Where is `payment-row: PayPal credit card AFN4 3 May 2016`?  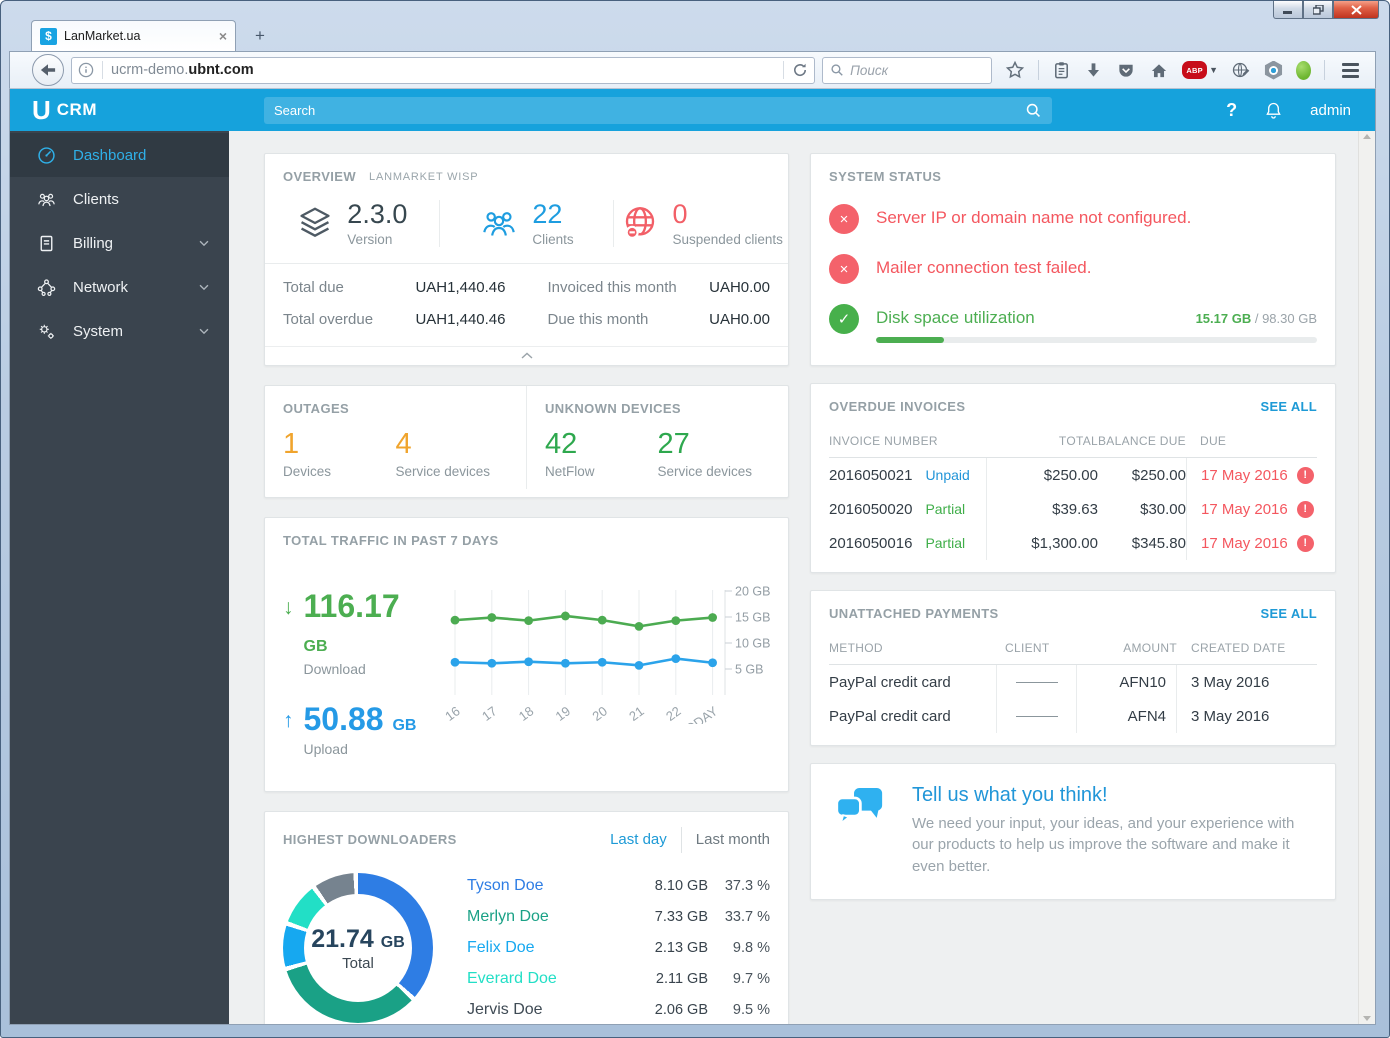
payment-row: PayPal credit card AFN4 3 May 2016 is located at coordinates (1073, 716).